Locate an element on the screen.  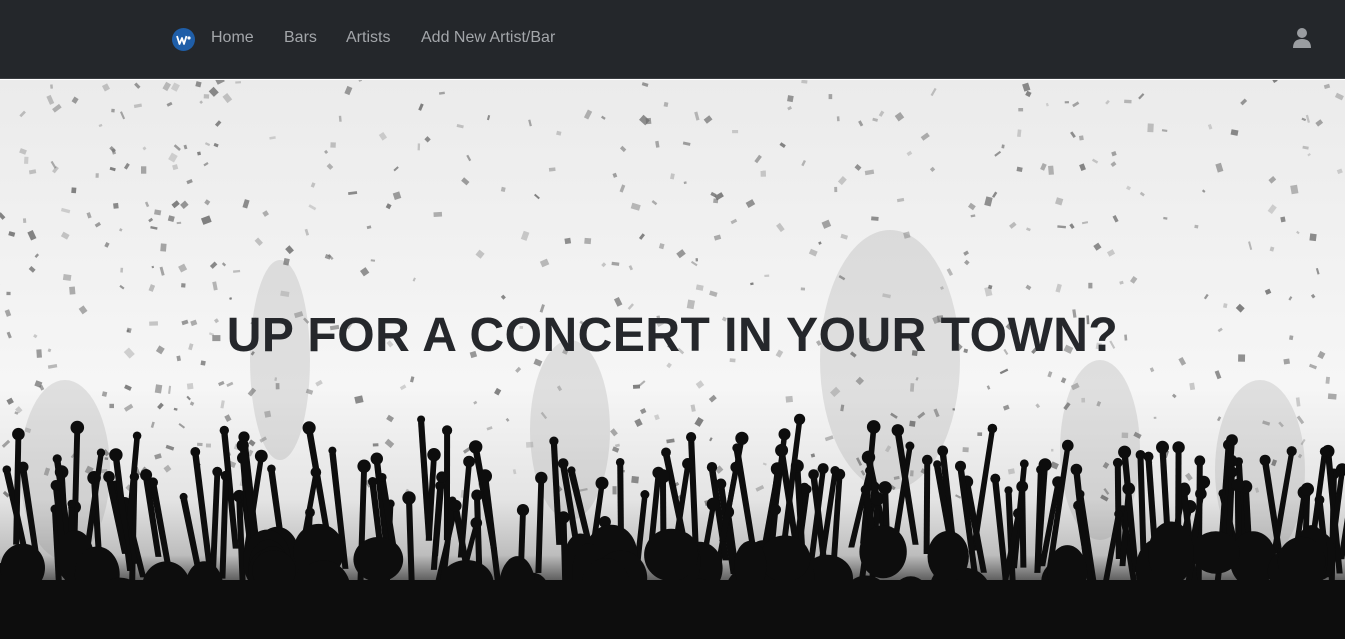
brand-logo-icon is located at coordinates (183, 39).